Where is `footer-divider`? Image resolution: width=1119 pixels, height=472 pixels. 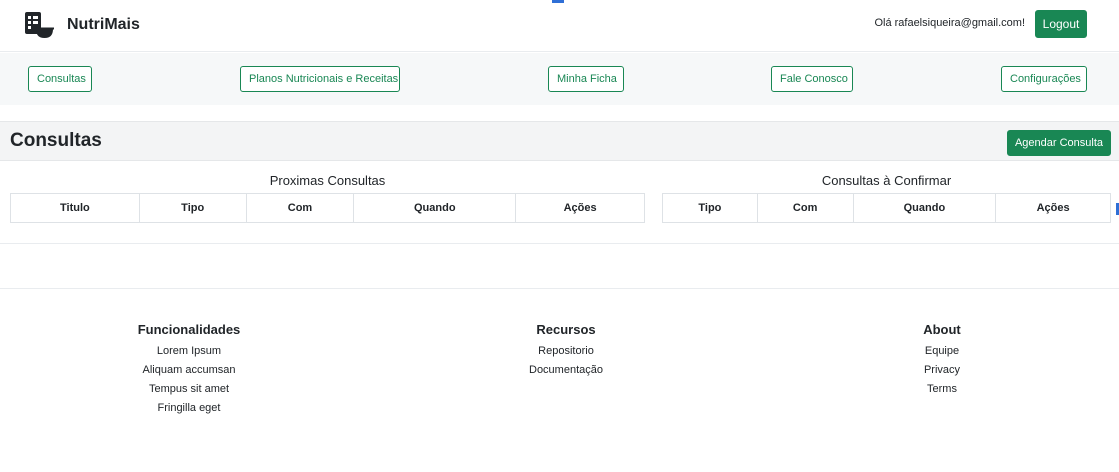 footer-divider is located at coordinates (559, 288).